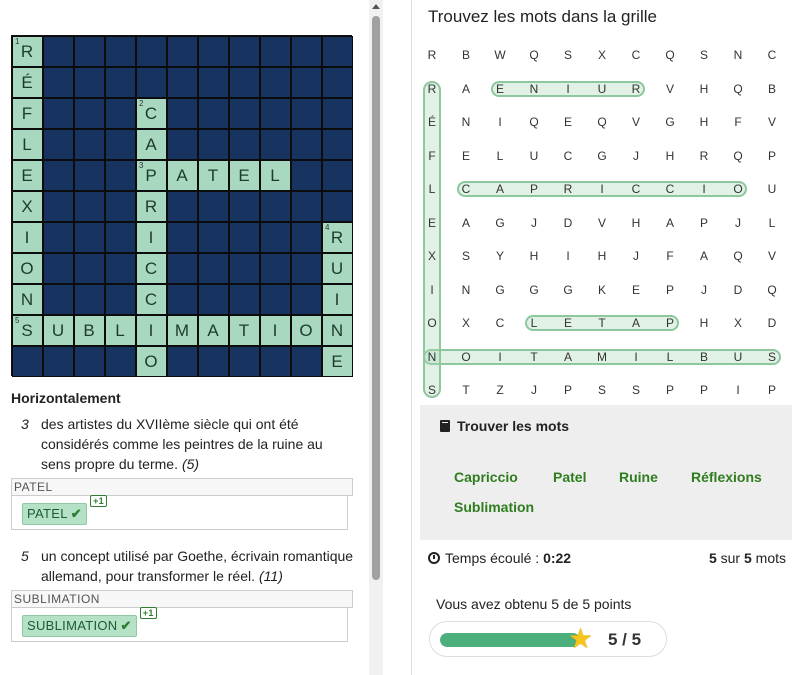 The height and width of the screenshot is (675, 800). I want to click on crossword-cell-filled: E, so click(244, 175).